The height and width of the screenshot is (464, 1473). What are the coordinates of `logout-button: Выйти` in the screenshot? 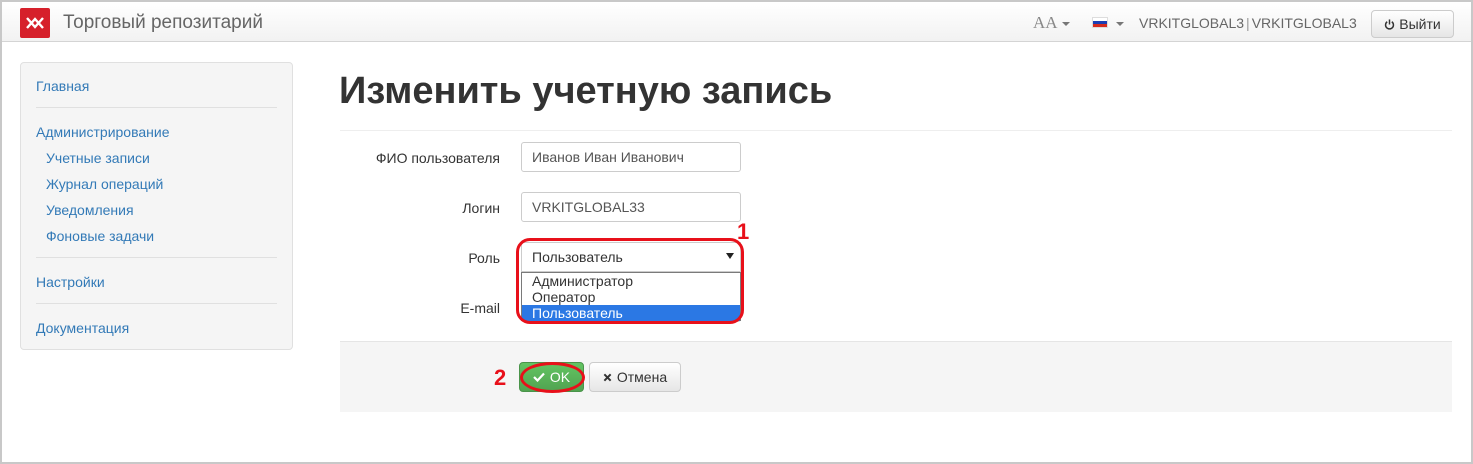 It's located at (1412, 24).